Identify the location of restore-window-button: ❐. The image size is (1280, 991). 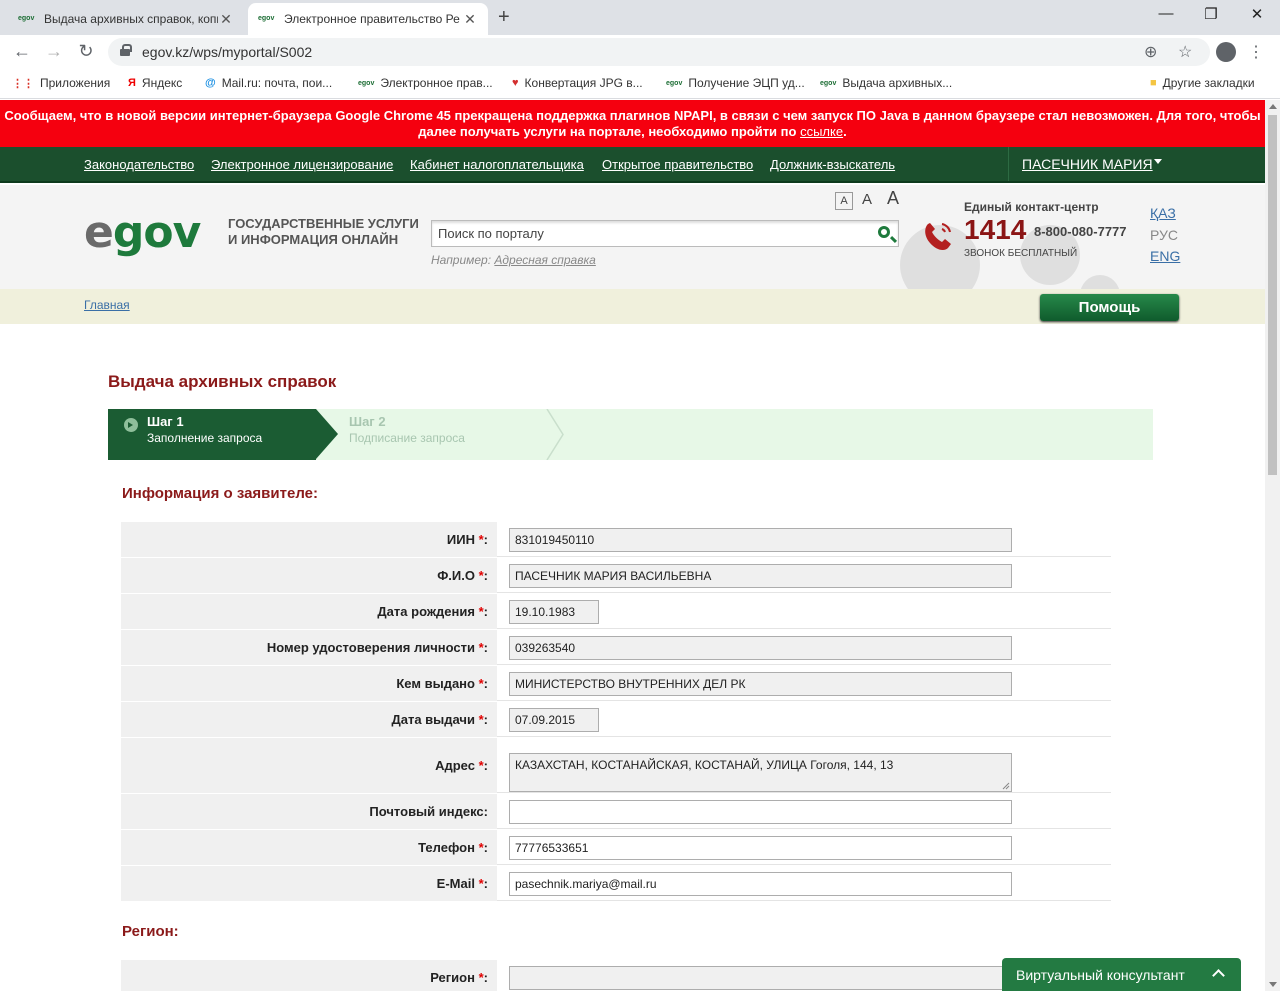
(1211, 14).